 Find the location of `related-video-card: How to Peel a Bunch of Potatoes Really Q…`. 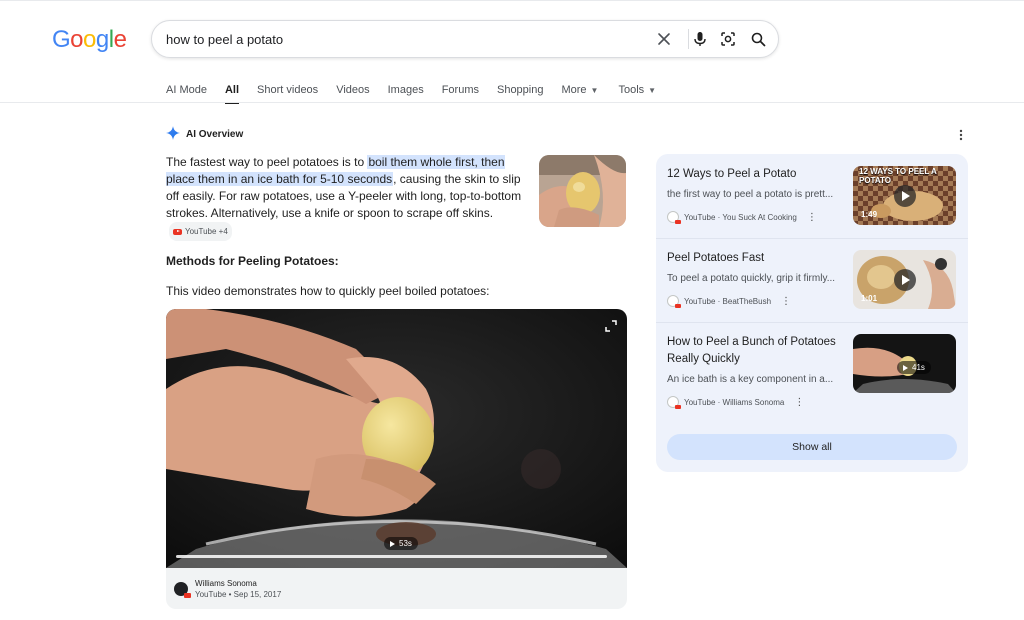

related-video-card: How to Peel a Bunch of Potatoes Really Q… is located at coordinates (812, 372).